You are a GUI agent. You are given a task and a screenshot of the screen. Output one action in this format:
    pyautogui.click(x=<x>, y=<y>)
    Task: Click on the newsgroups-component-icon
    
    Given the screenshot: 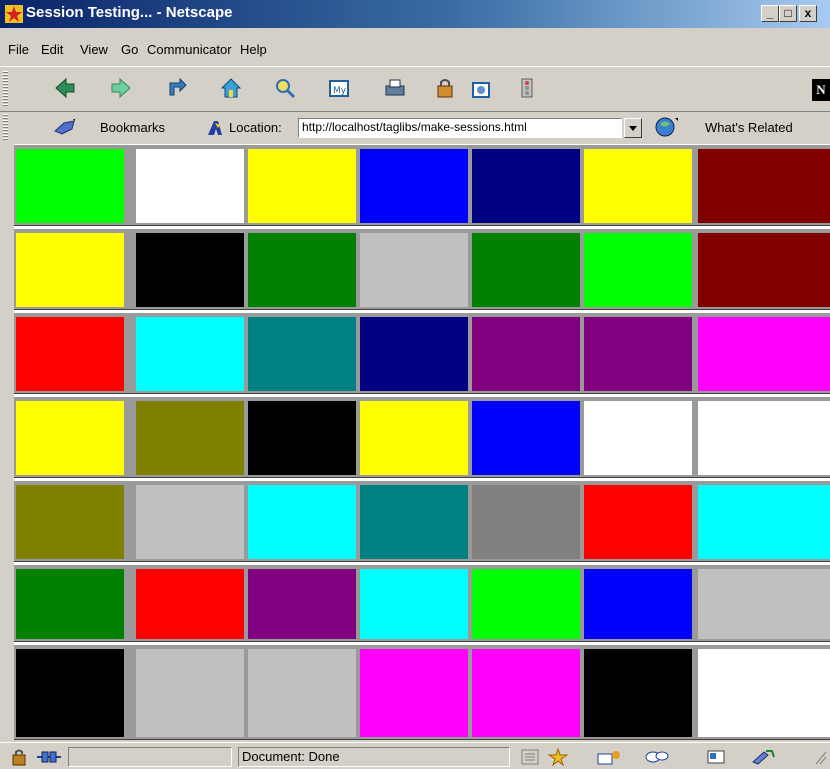 What is the action you would take?
    pyautogui.click(x=657, y=757)
    